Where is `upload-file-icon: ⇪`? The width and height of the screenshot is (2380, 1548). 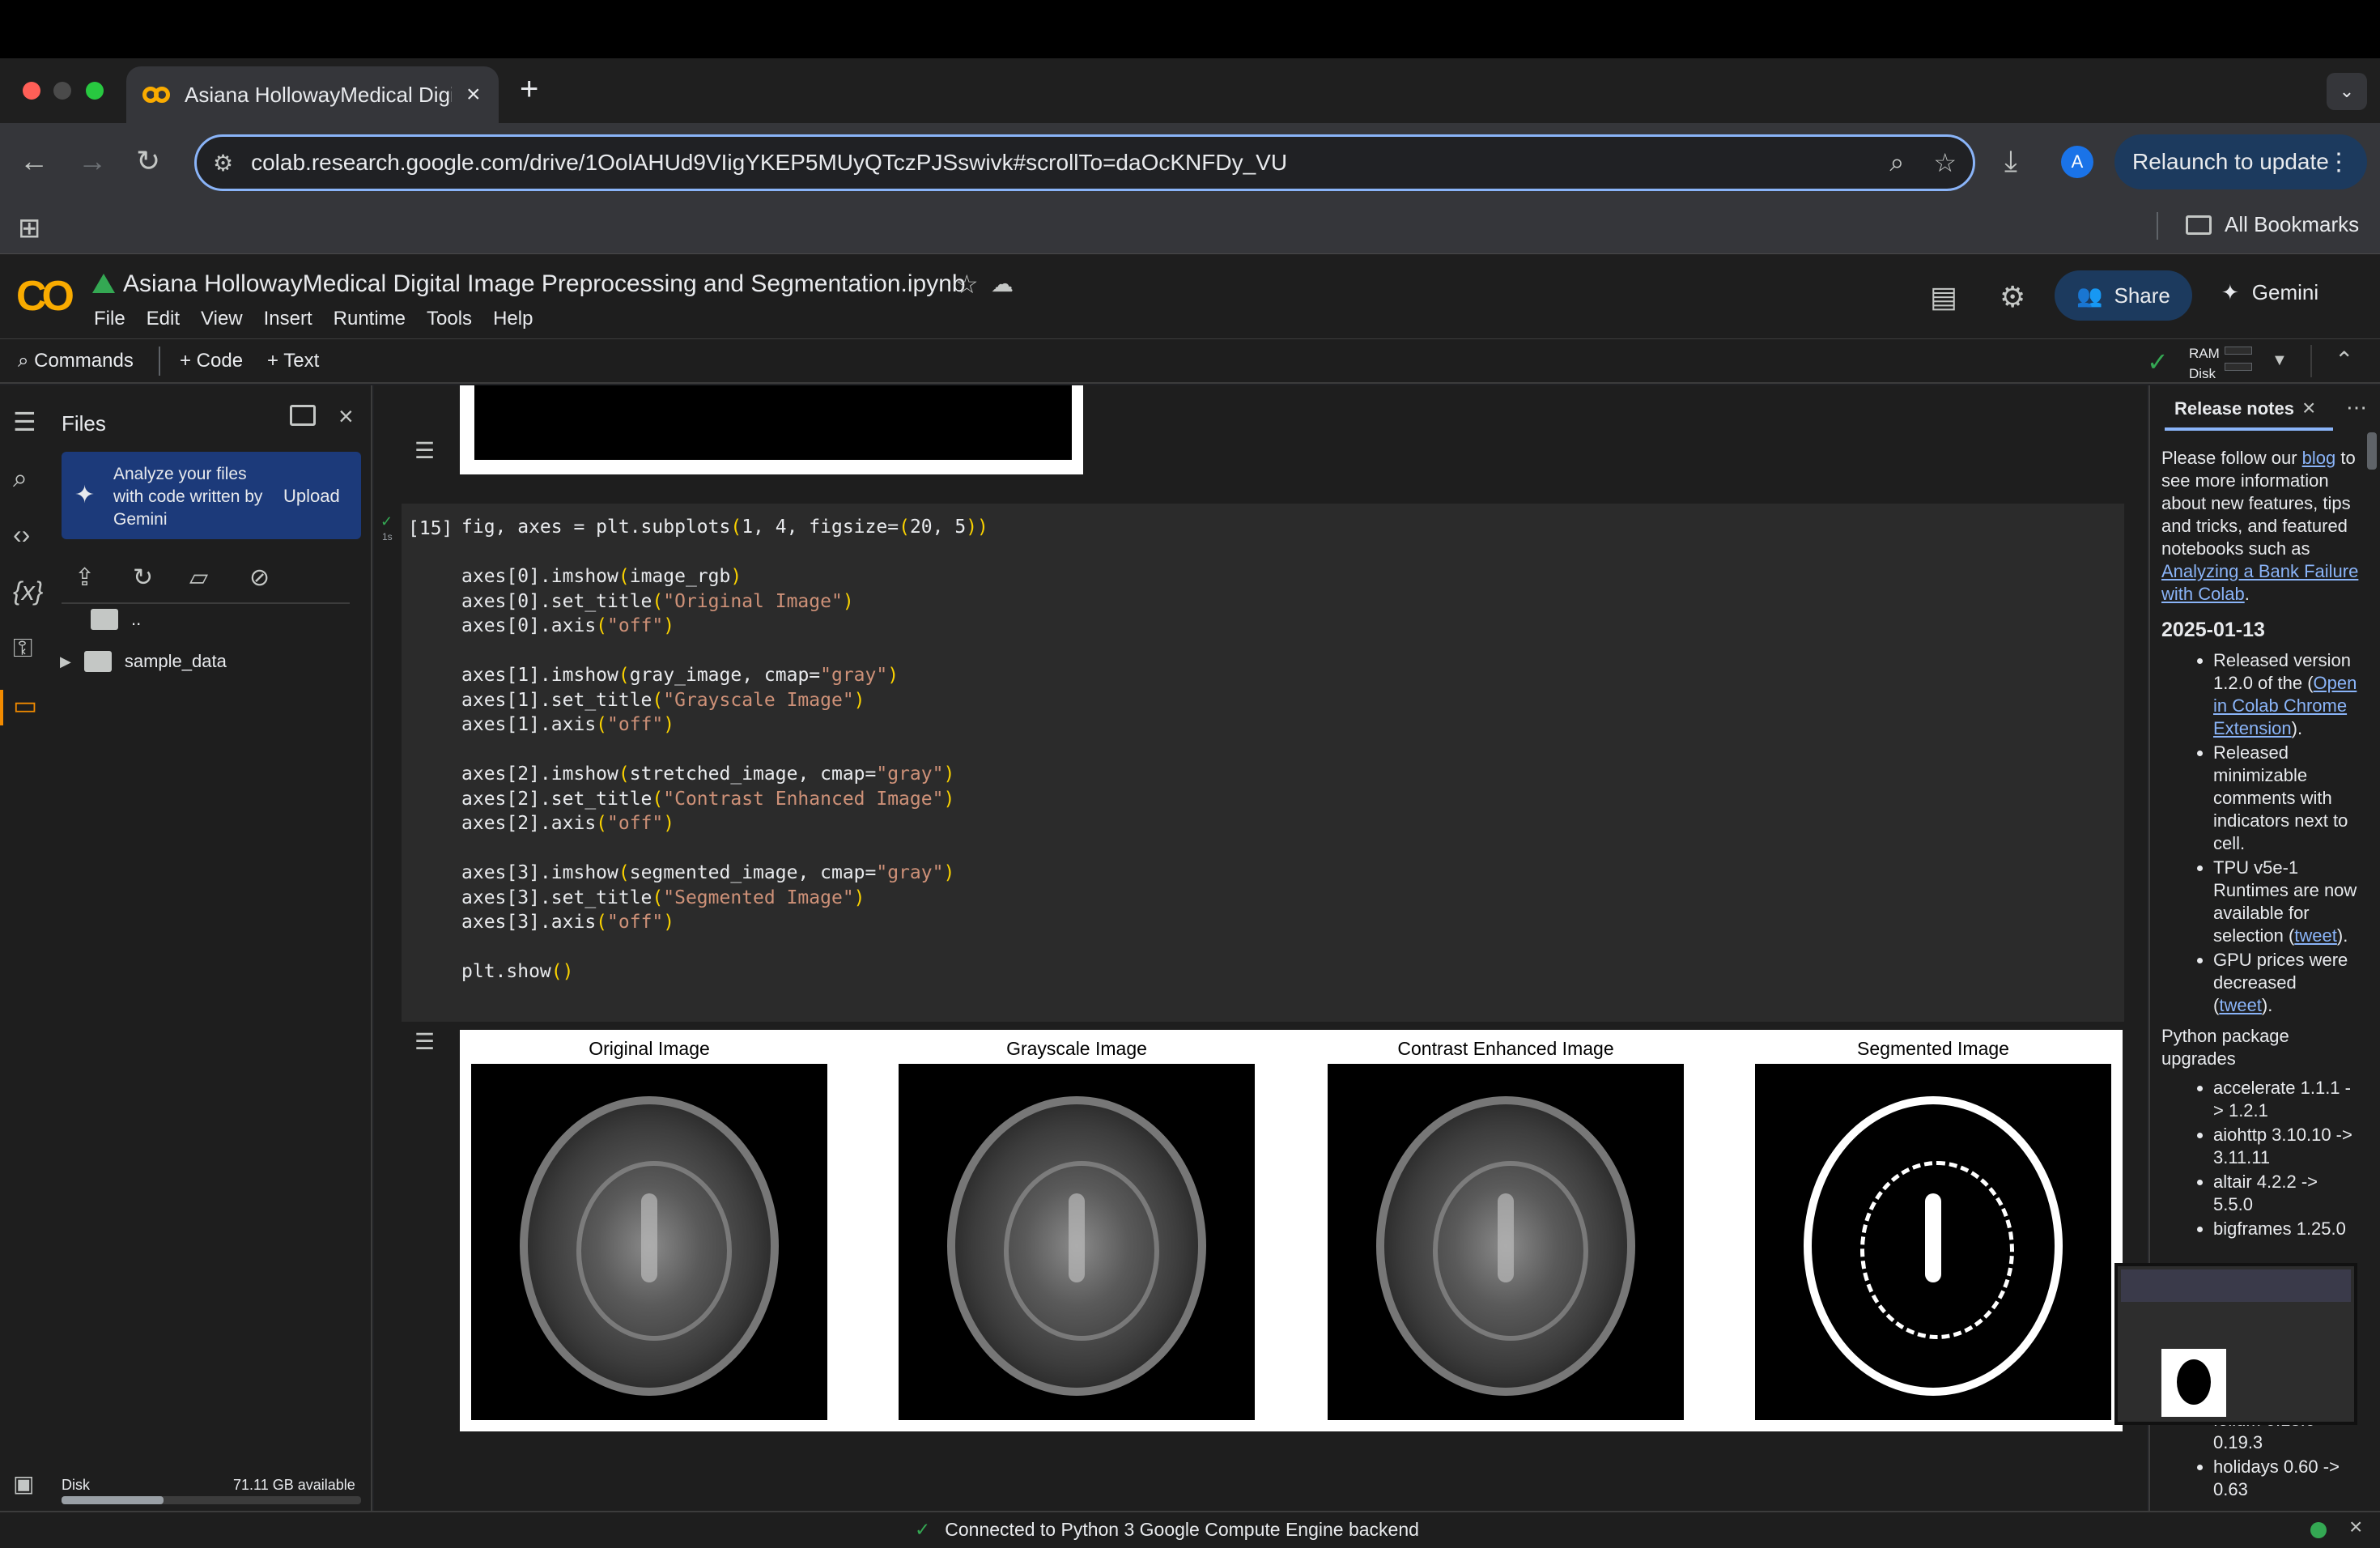
upload-file-icon: ⇪ is located at coordinates (85, 578).